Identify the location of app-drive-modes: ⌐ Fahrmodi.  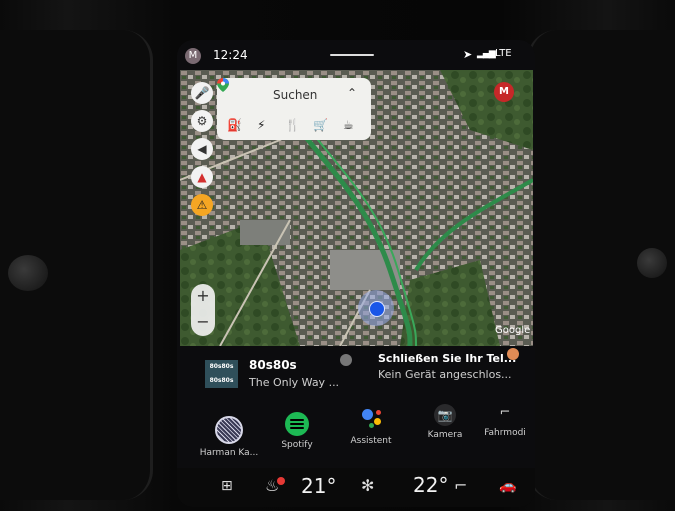
(505, 420).